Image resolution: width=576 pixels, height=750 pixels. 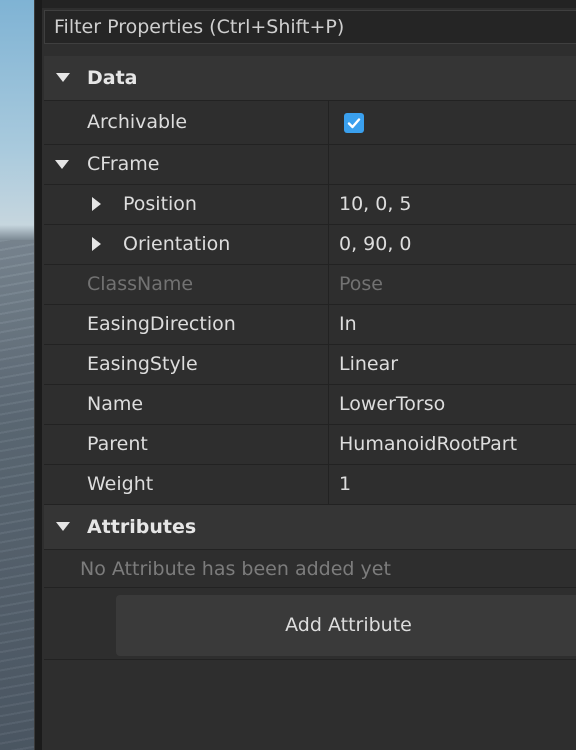 I want to click on property-name: EasingDirection, so click(x=161, y=324).